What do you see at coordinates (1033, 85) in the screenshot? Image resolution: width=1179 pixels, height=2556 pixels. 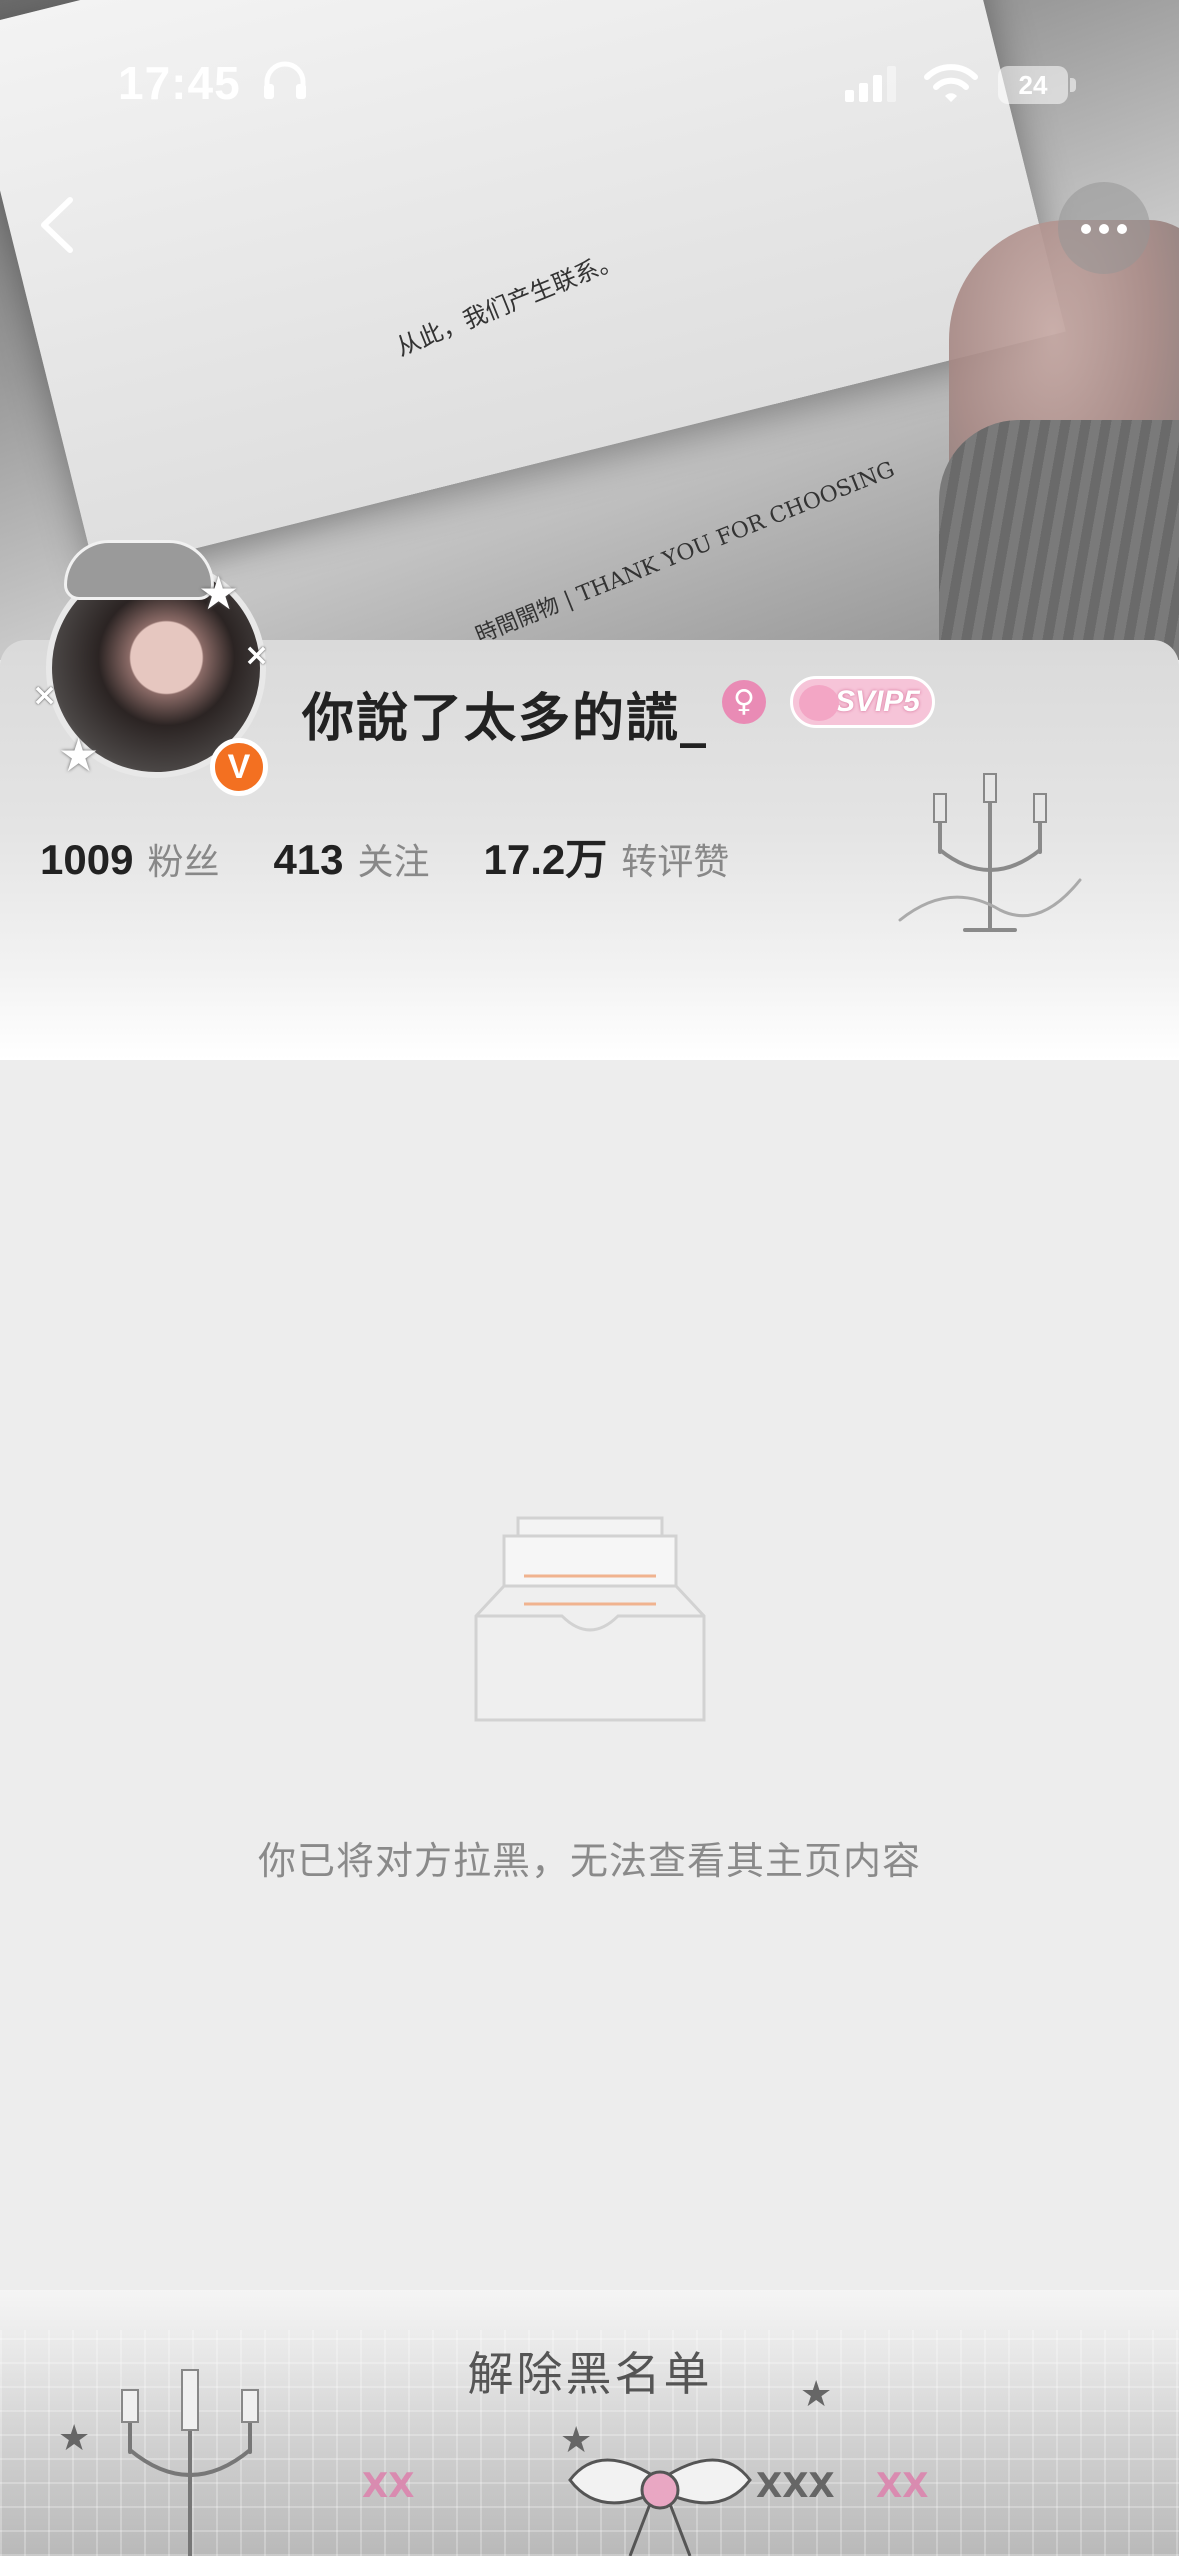 I see `battery-level: 24` at bounding box center [1033, 85].